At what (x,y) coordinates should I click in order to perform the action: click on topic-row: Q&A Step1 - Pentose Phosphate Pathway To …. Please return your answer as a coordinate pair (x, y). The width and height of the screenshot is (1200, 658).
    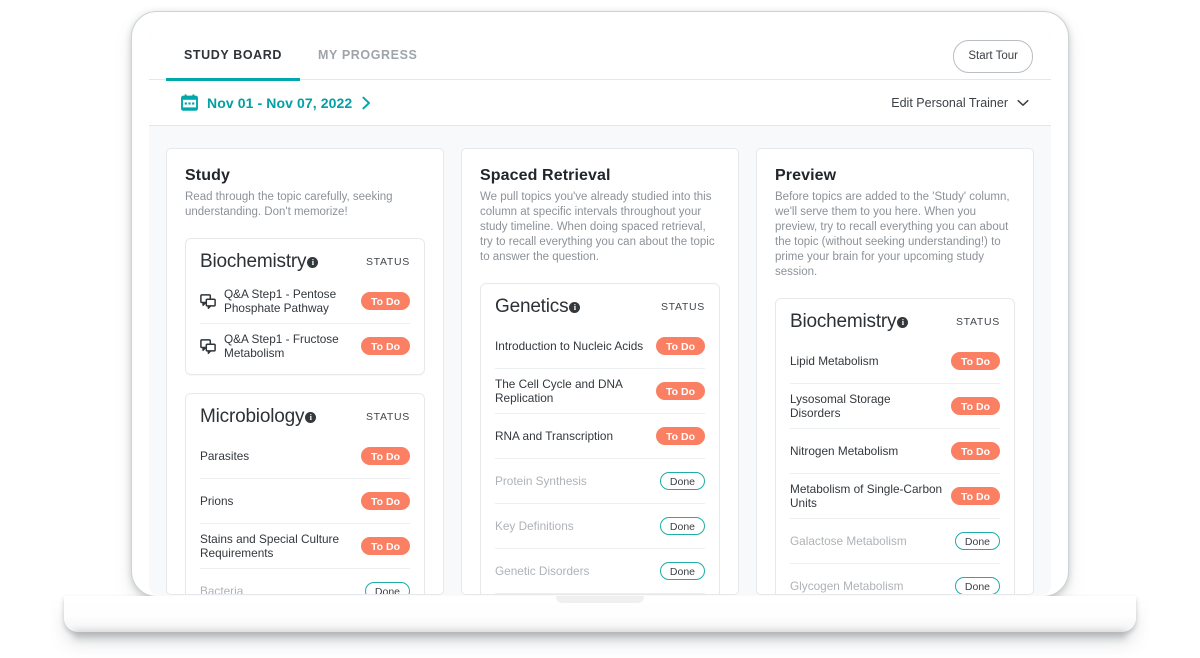
    Looking at the image, I should click on (305, 301).